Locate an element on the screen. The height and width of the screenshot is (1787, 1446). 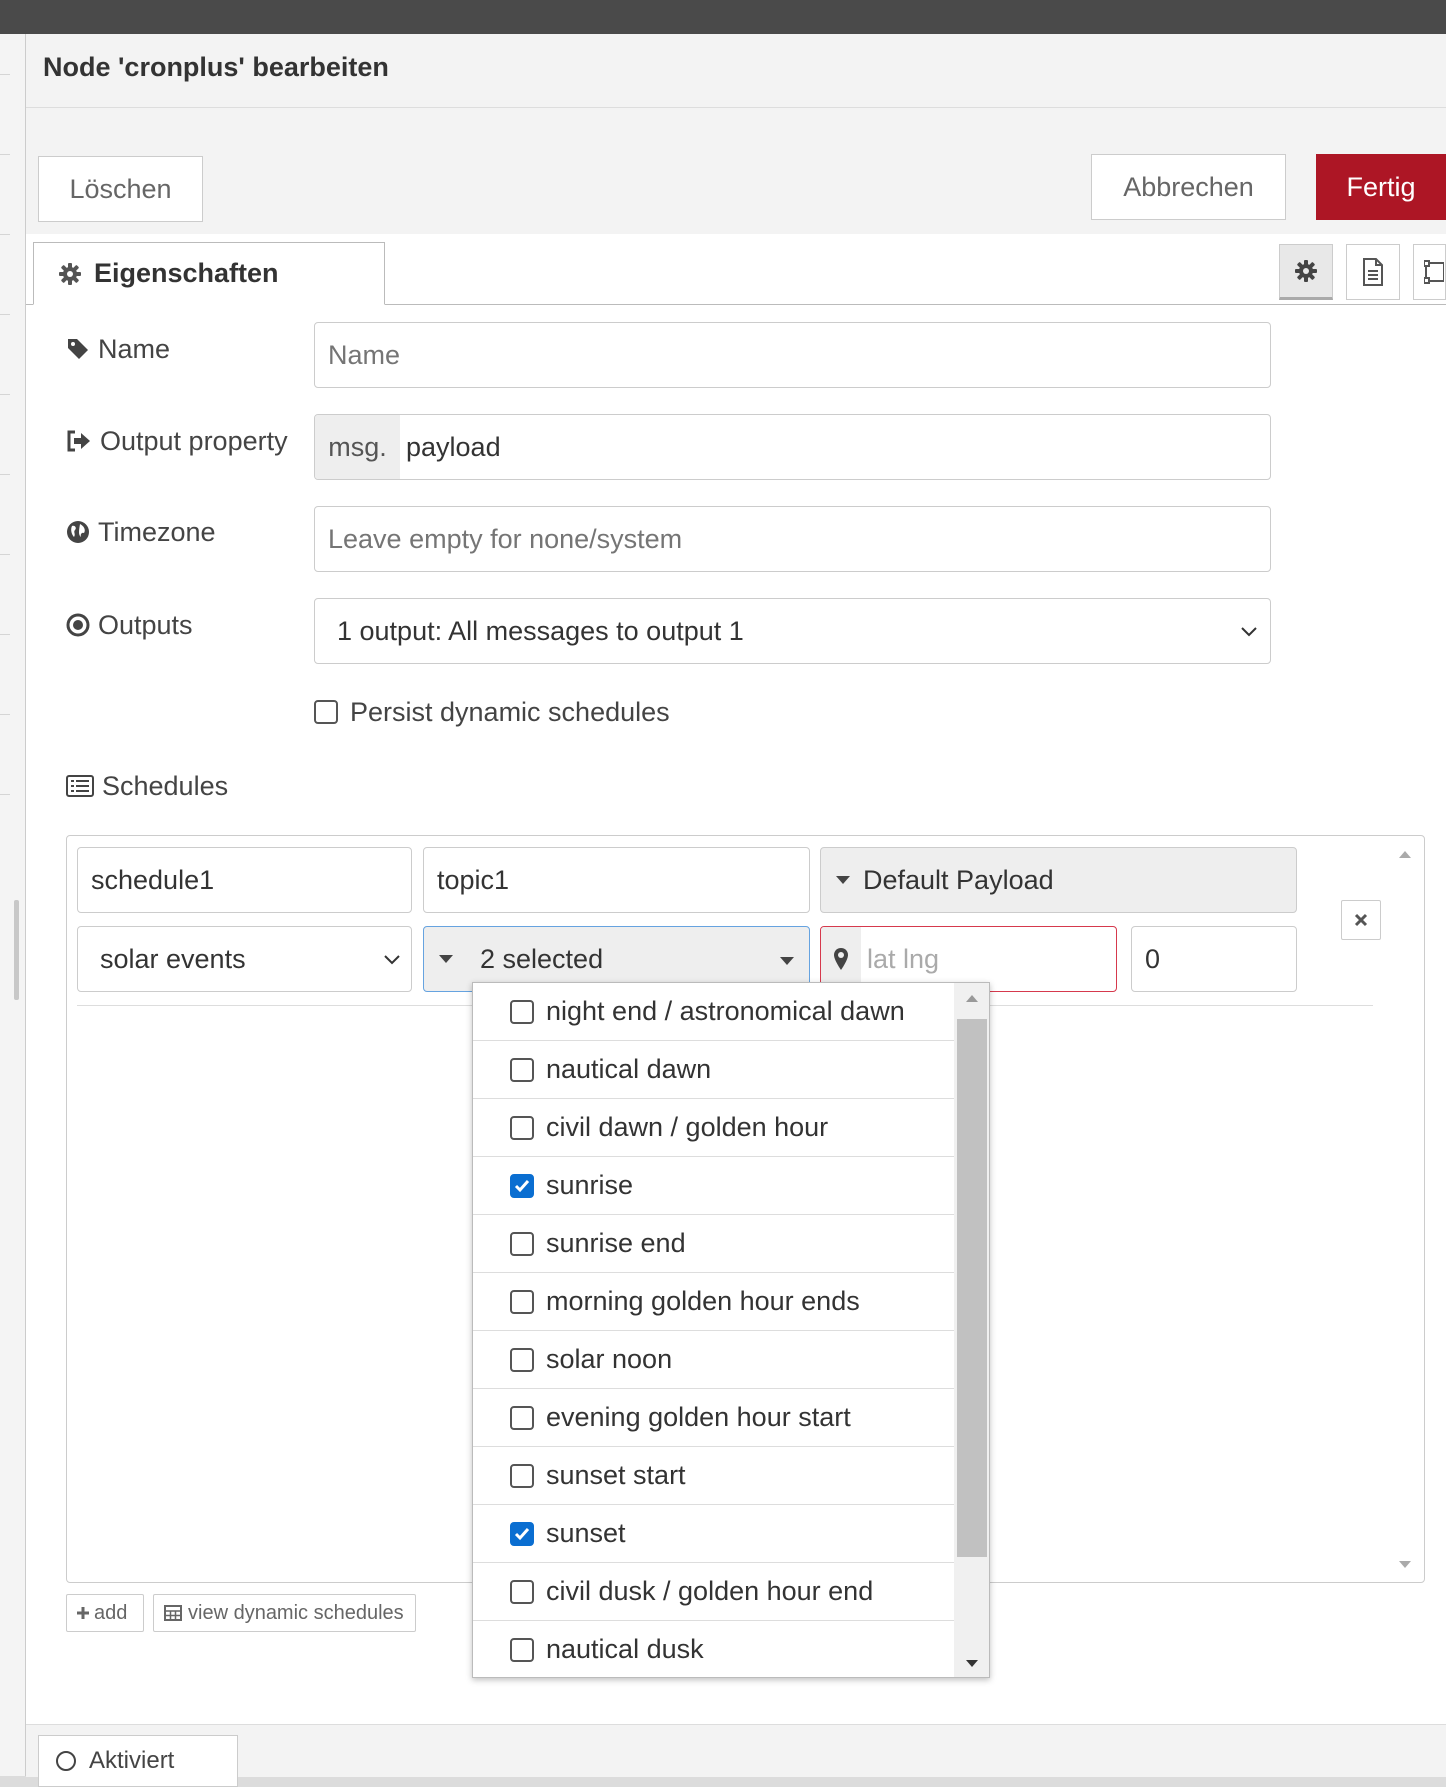
list-item: sunrise is located at coordinates (713, 1186).